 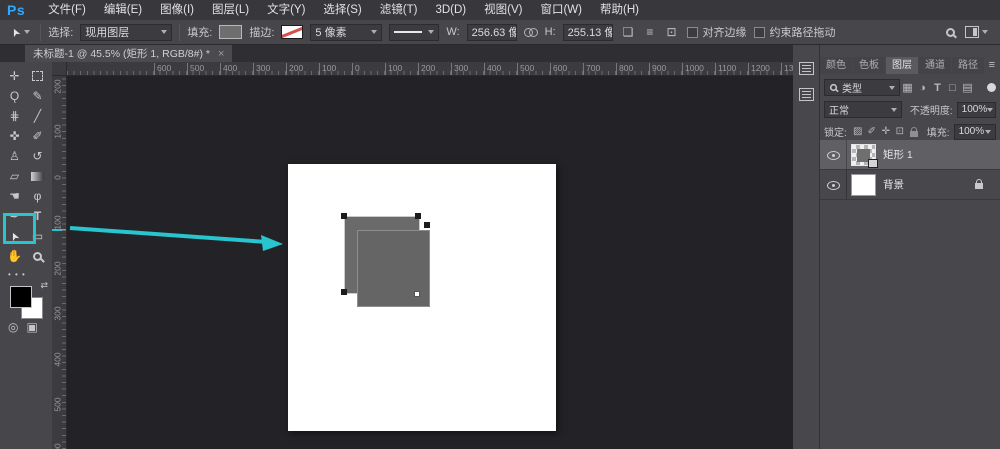 What do you see at coordinates (886, 131) in the screenshot?
I see `lock-position-icon: ✛` at bounding box center [886, 131].